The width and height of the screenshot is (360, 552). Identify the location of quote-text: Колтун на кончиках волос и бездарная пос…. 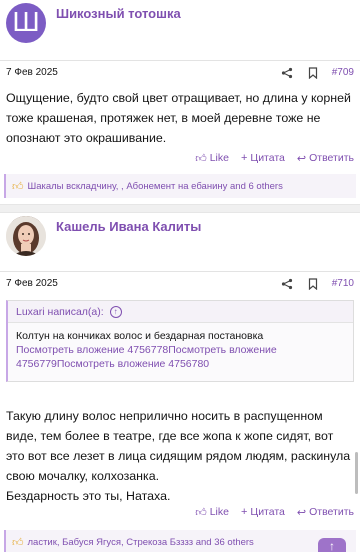
(140, 336).